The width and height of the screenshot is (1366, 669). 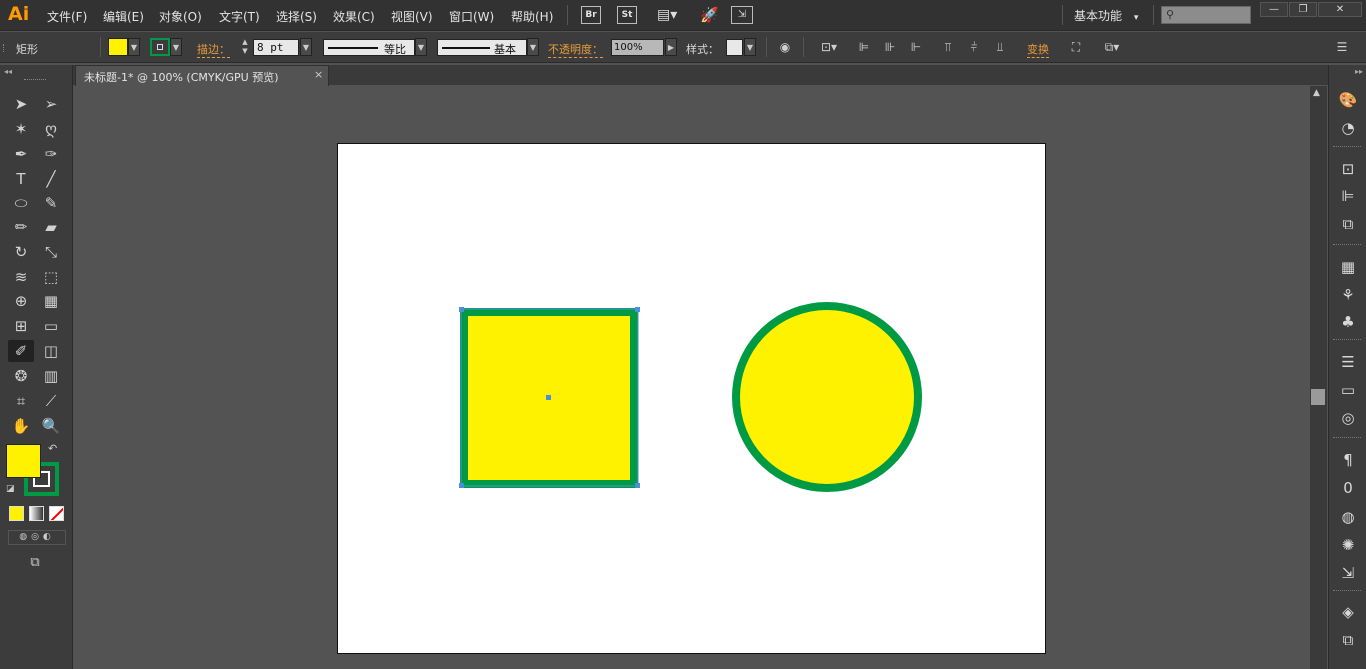 What do you see at coordinates (1348, 573) in the screenshot?
I see `asset-export-panel-icon: ⇲` at bounding box center [1348, 573].